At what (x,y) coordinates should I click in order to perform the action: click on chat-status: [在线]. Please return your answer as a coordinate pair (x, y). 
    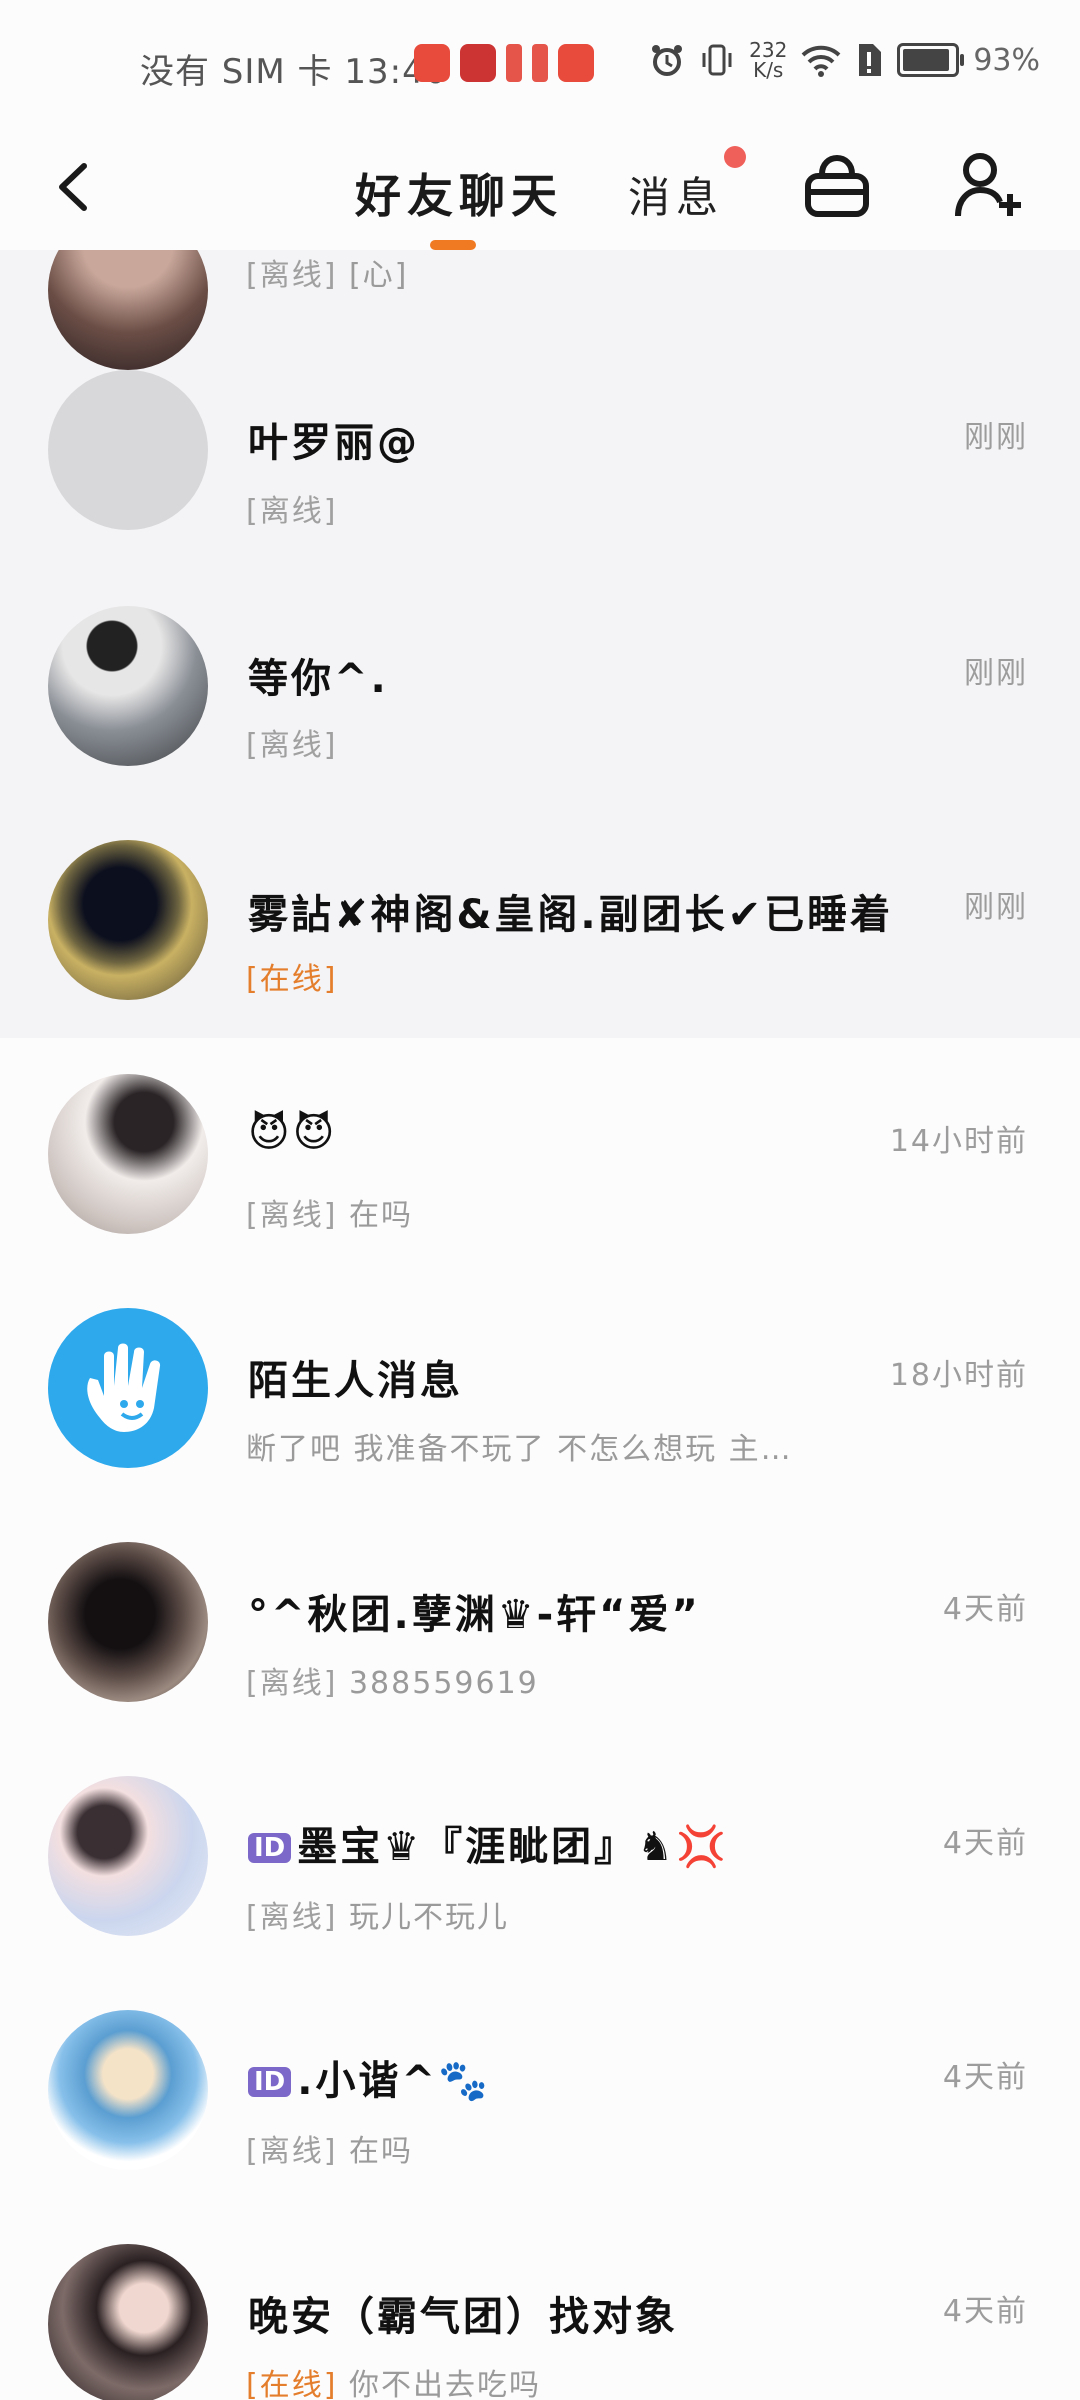
    Looking at the image, I should click on (291, 976).